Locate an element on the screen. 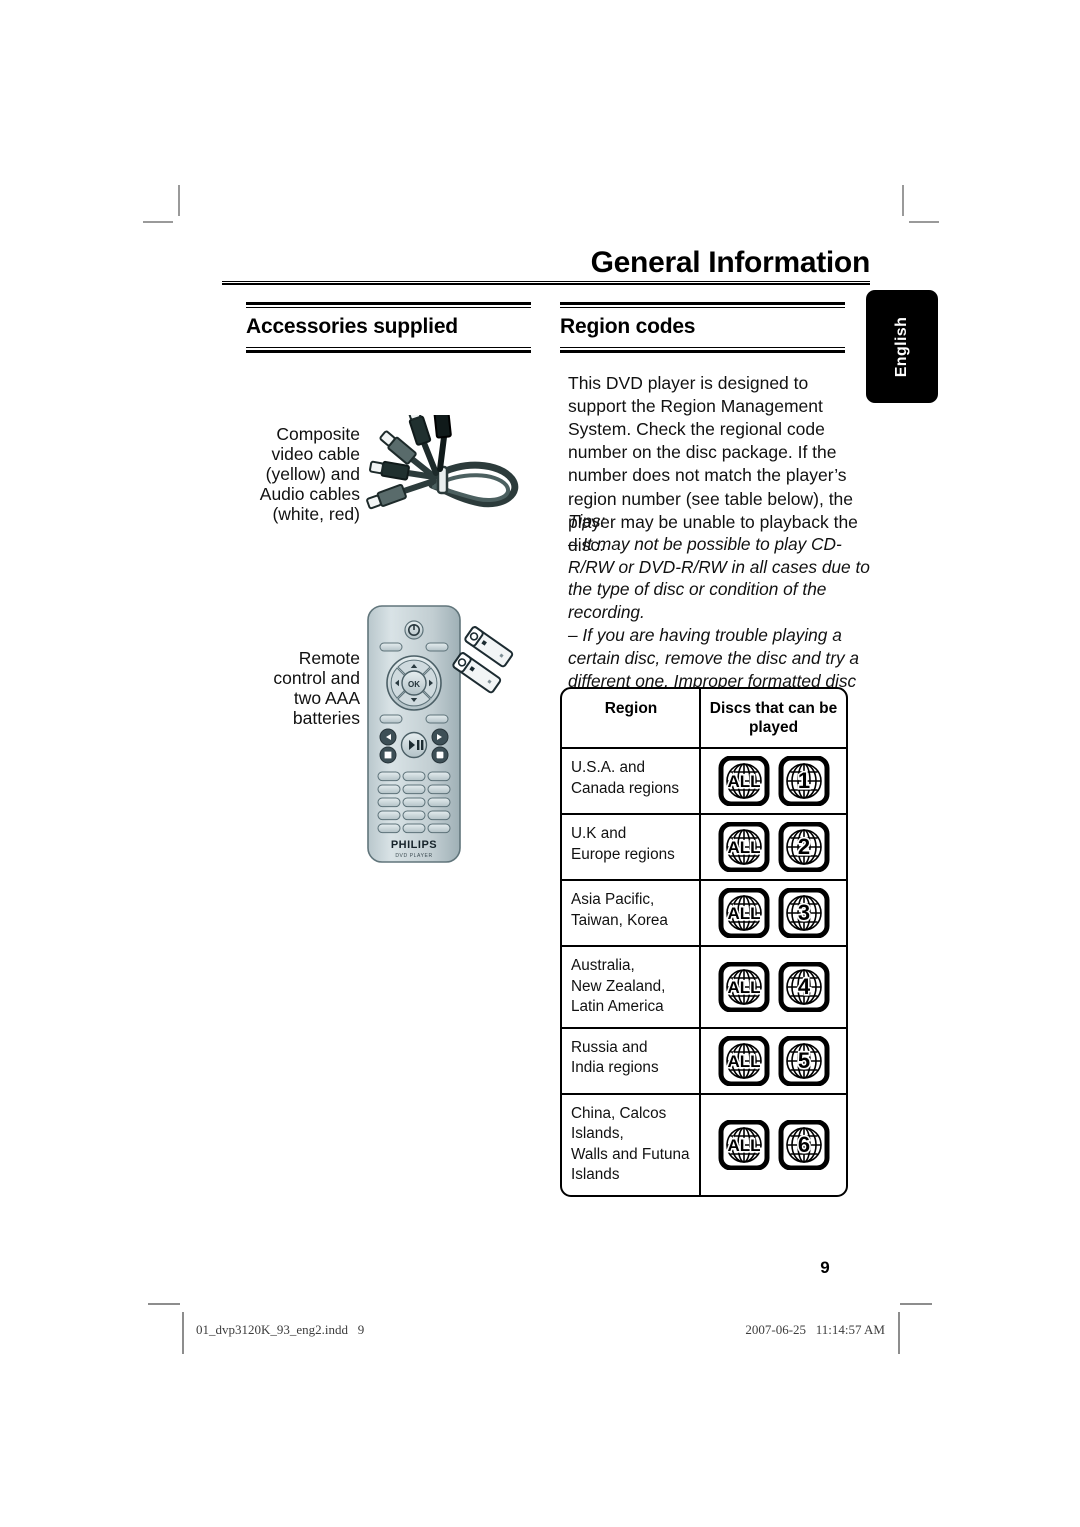 This screenshot has height=1527, width=1080. tips-label: Tips: is located at coordinates (587, 521).